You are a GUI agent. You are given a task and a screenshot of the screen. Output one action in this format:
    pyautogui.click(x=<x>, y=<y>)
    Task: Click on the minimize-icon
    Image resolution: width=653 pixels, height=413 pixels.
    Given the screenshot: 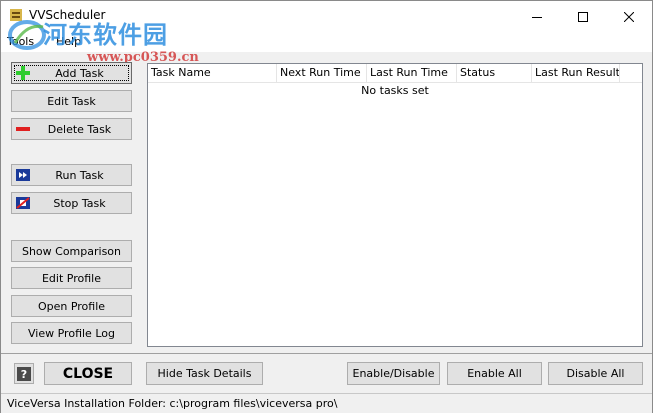 What is the action you would take?
    pyautogui.click(x=537, y=17)
    